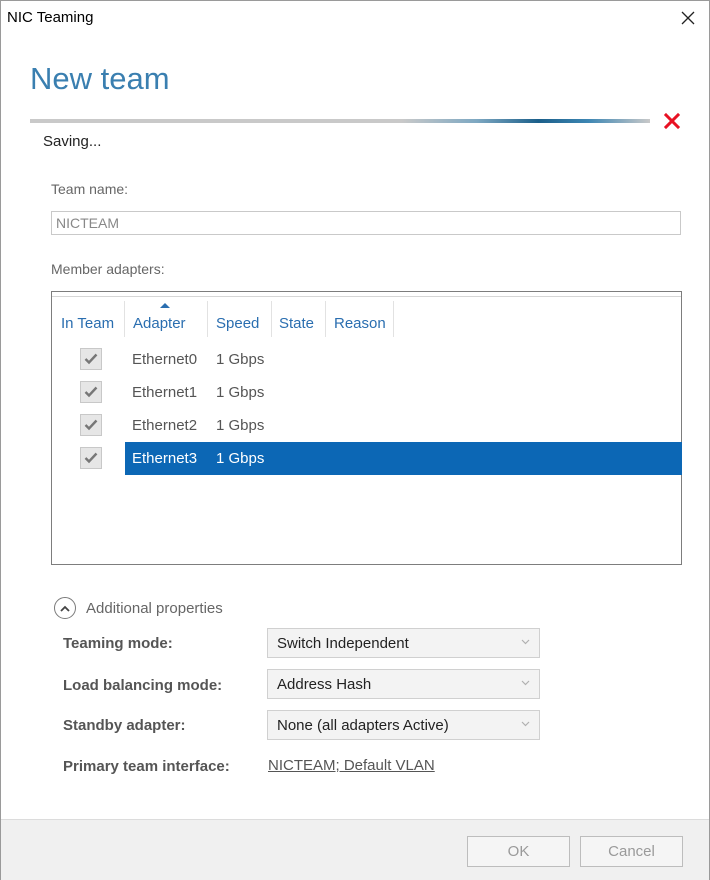 The height and width of the screenshot is (880, 710). What do you see at coordinates (108, 269) in the screenshot?
I see `member-adapters-label: Member adapters:` at bounding box center [108, 269].